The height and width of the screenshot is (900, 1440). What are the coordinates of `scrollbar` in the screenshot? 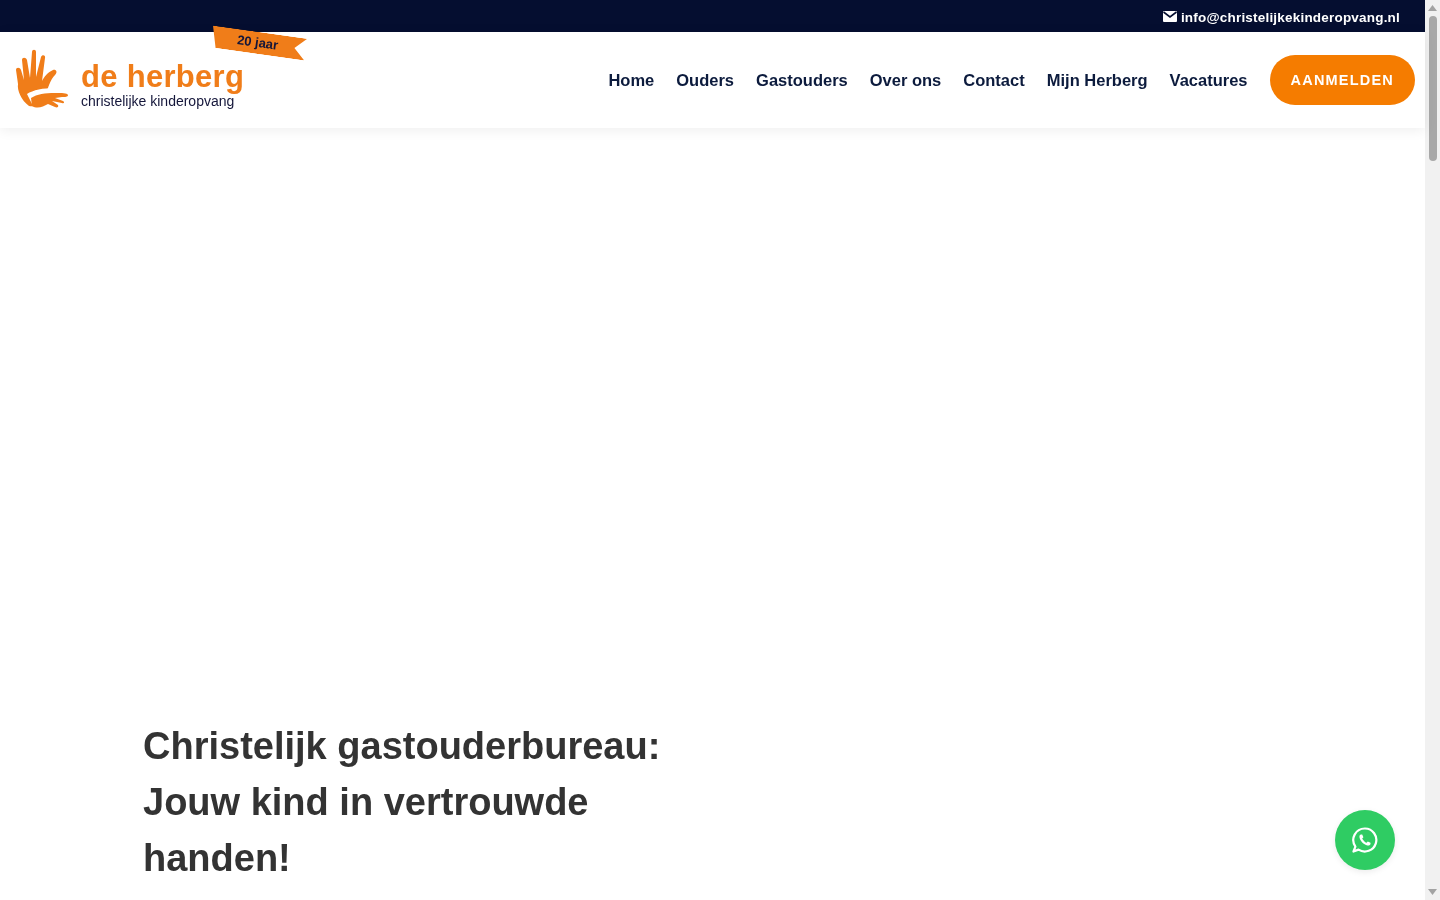 It's located at (1432, 450).